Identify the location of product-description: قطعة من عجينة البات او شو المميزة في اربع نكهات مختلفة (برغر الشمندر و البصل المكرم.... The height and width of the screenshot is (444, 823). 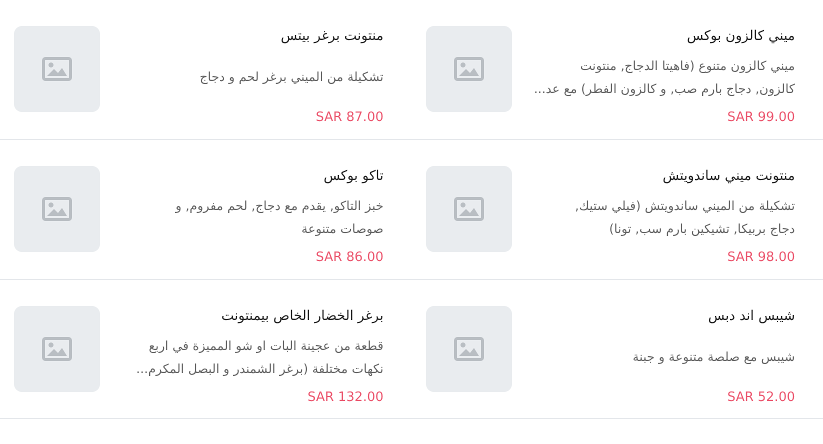
(259, 357).